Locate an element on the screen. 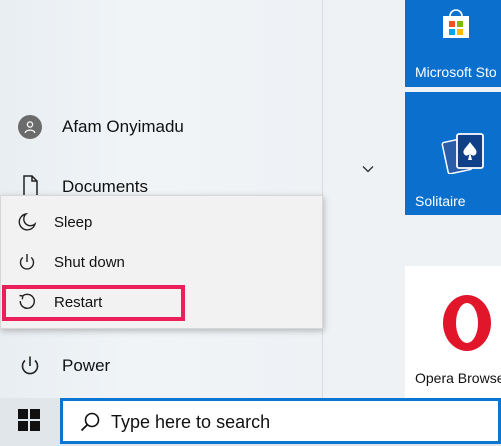  tile-solitaire: Solitaire is located at coordinates (453, 153).